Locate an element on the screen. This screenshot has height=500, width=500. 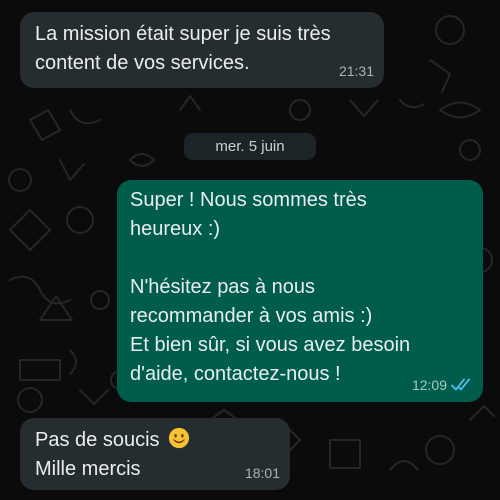
message-text: Pas de soucis is located at coordinates (97, 440).